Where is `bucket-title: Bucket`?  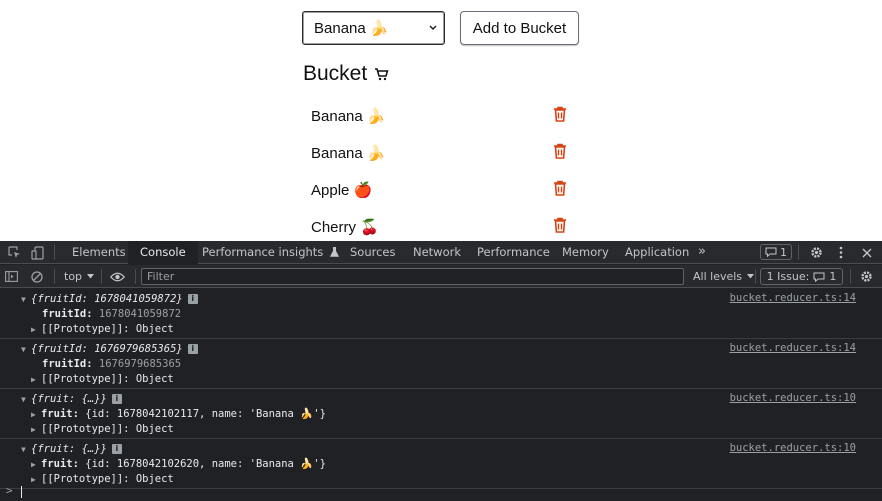
bucket-title: Bucket is located at coordinates (335, 73).